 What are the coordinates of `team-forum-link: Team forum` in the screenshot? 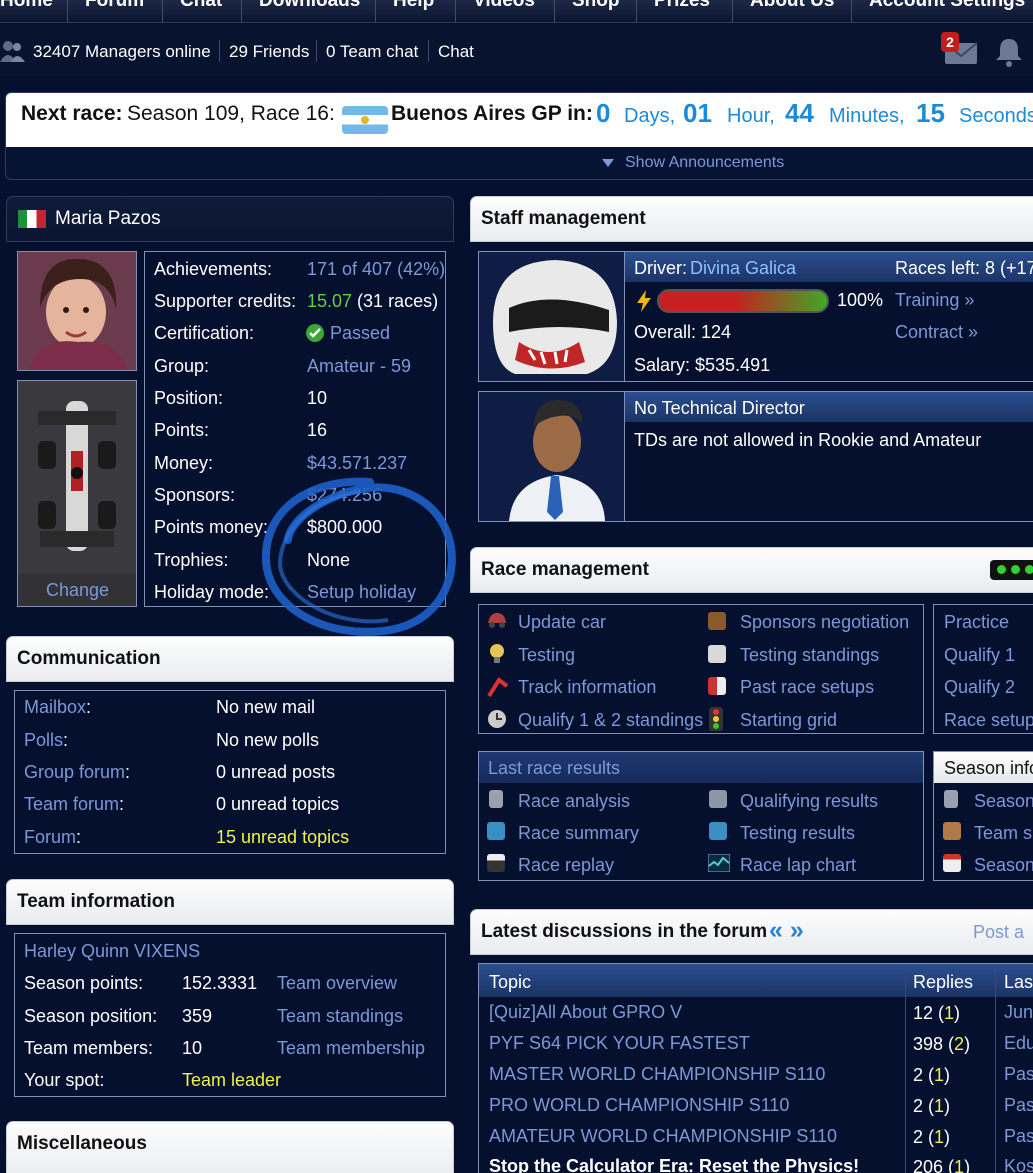 It's located at (71, 804).